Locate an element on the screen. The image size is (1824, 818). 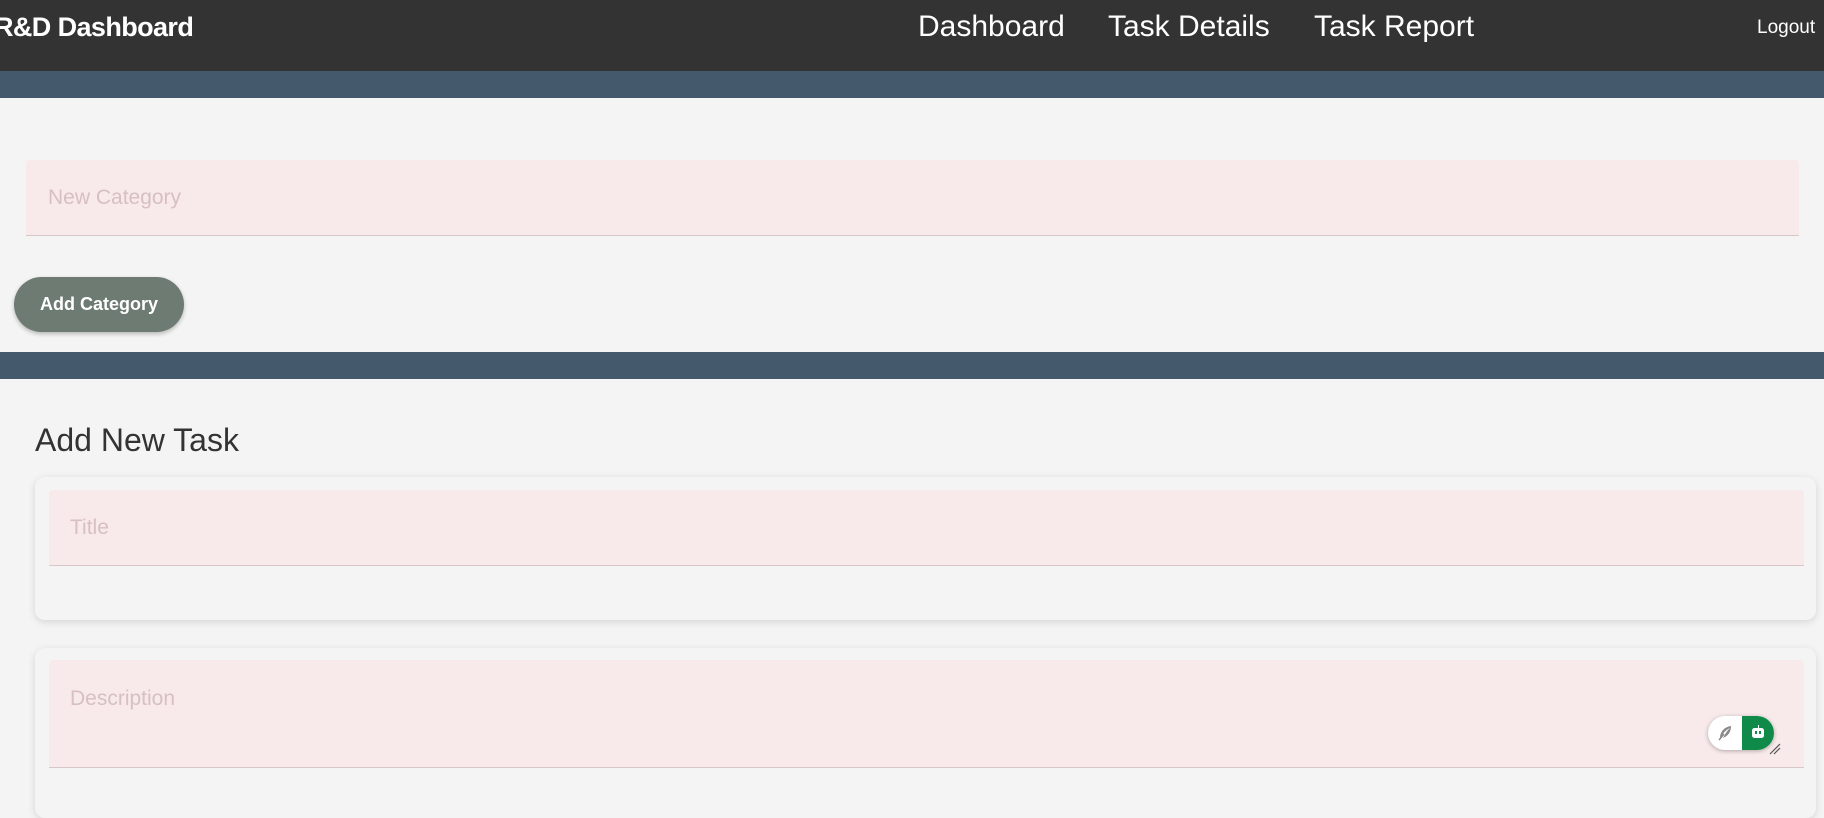
writing-assistant-widget is located at coordinates (1741, 733).